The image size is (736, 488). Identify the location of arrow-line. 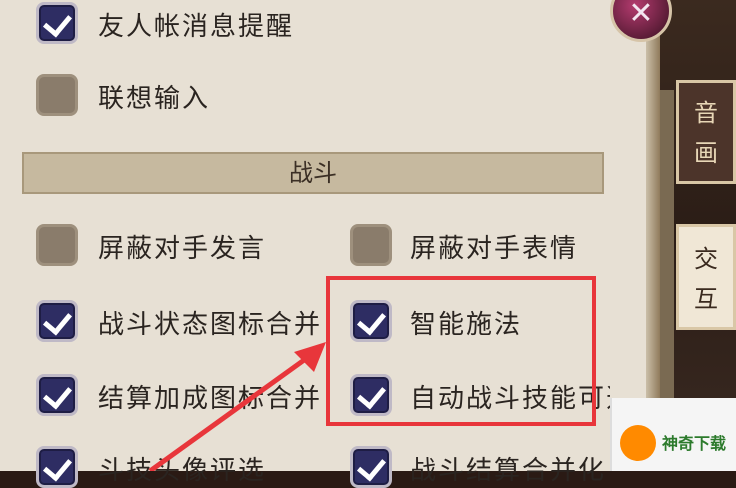
(234, 409).